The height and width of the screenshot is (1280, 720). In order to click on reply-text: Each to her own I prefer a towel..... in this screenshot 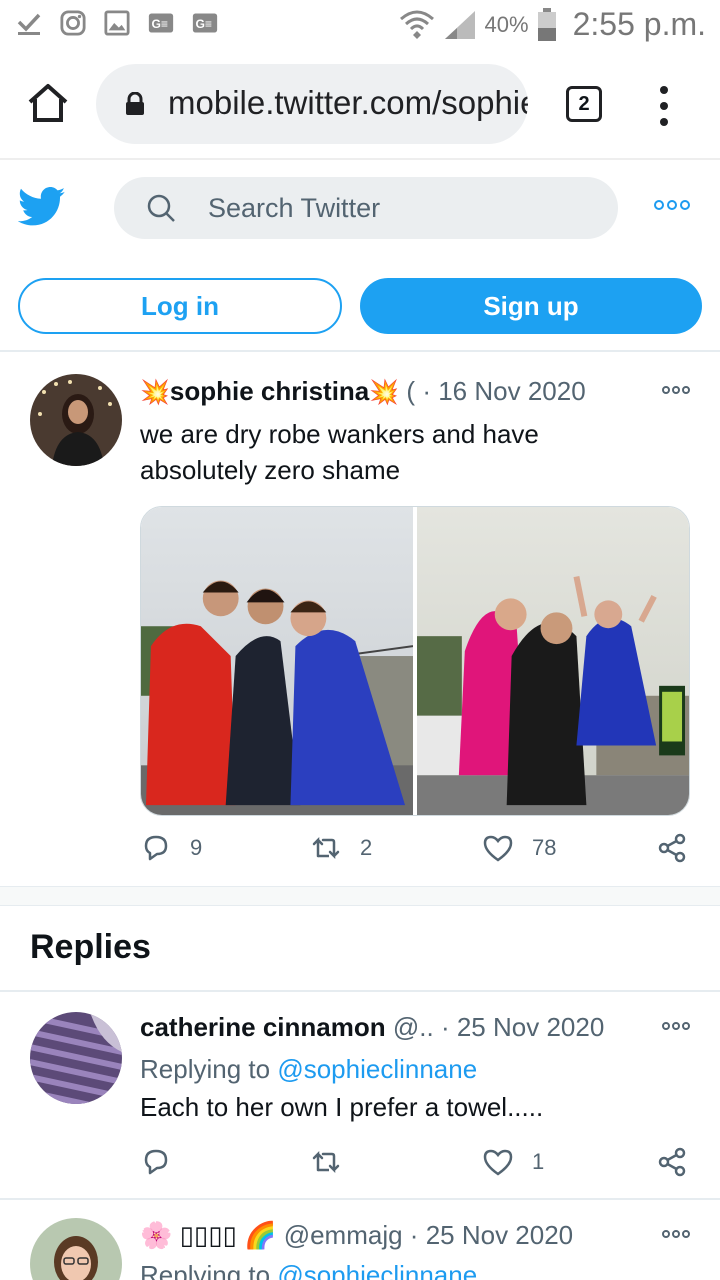, I will do `click(342, 1107)`.